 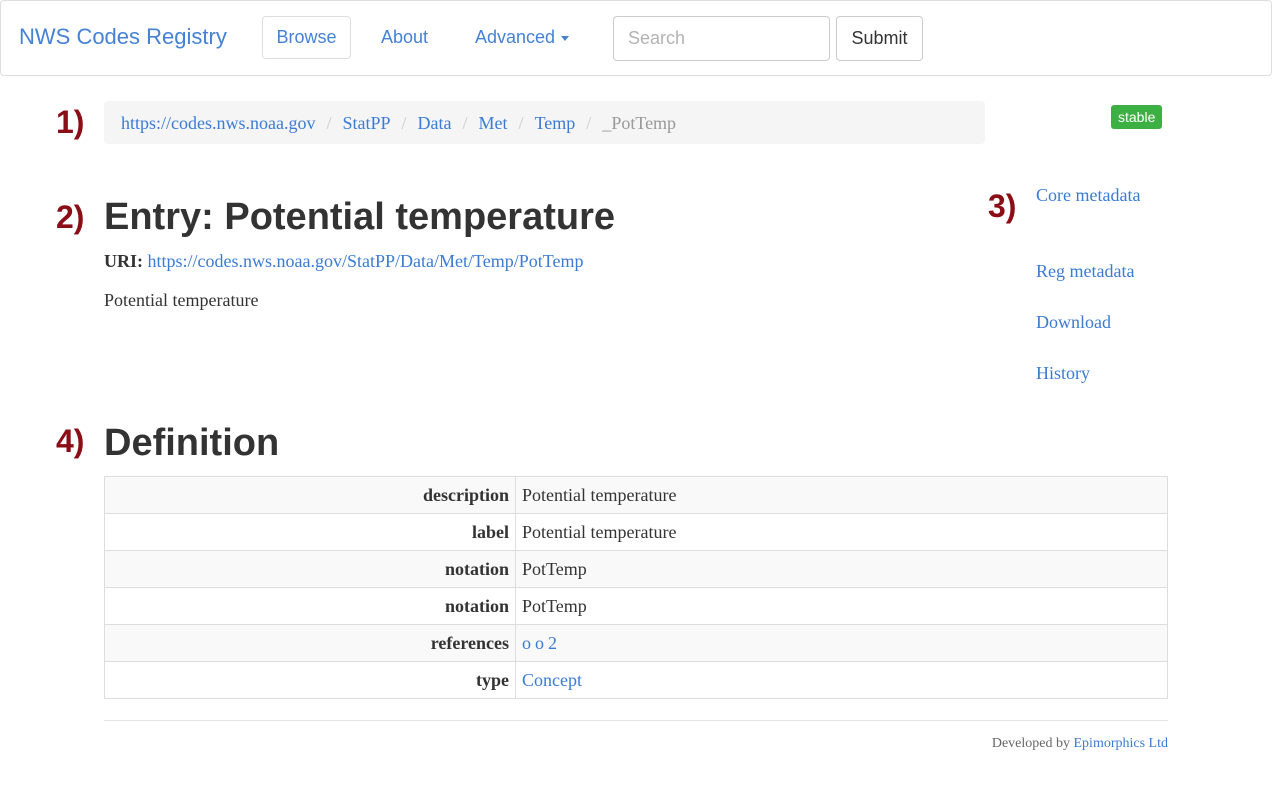 What do you see at coordinates (181, 300) in the screenshot?
I see `entry-description: Potential temperature` at bounding box center [181, 300].